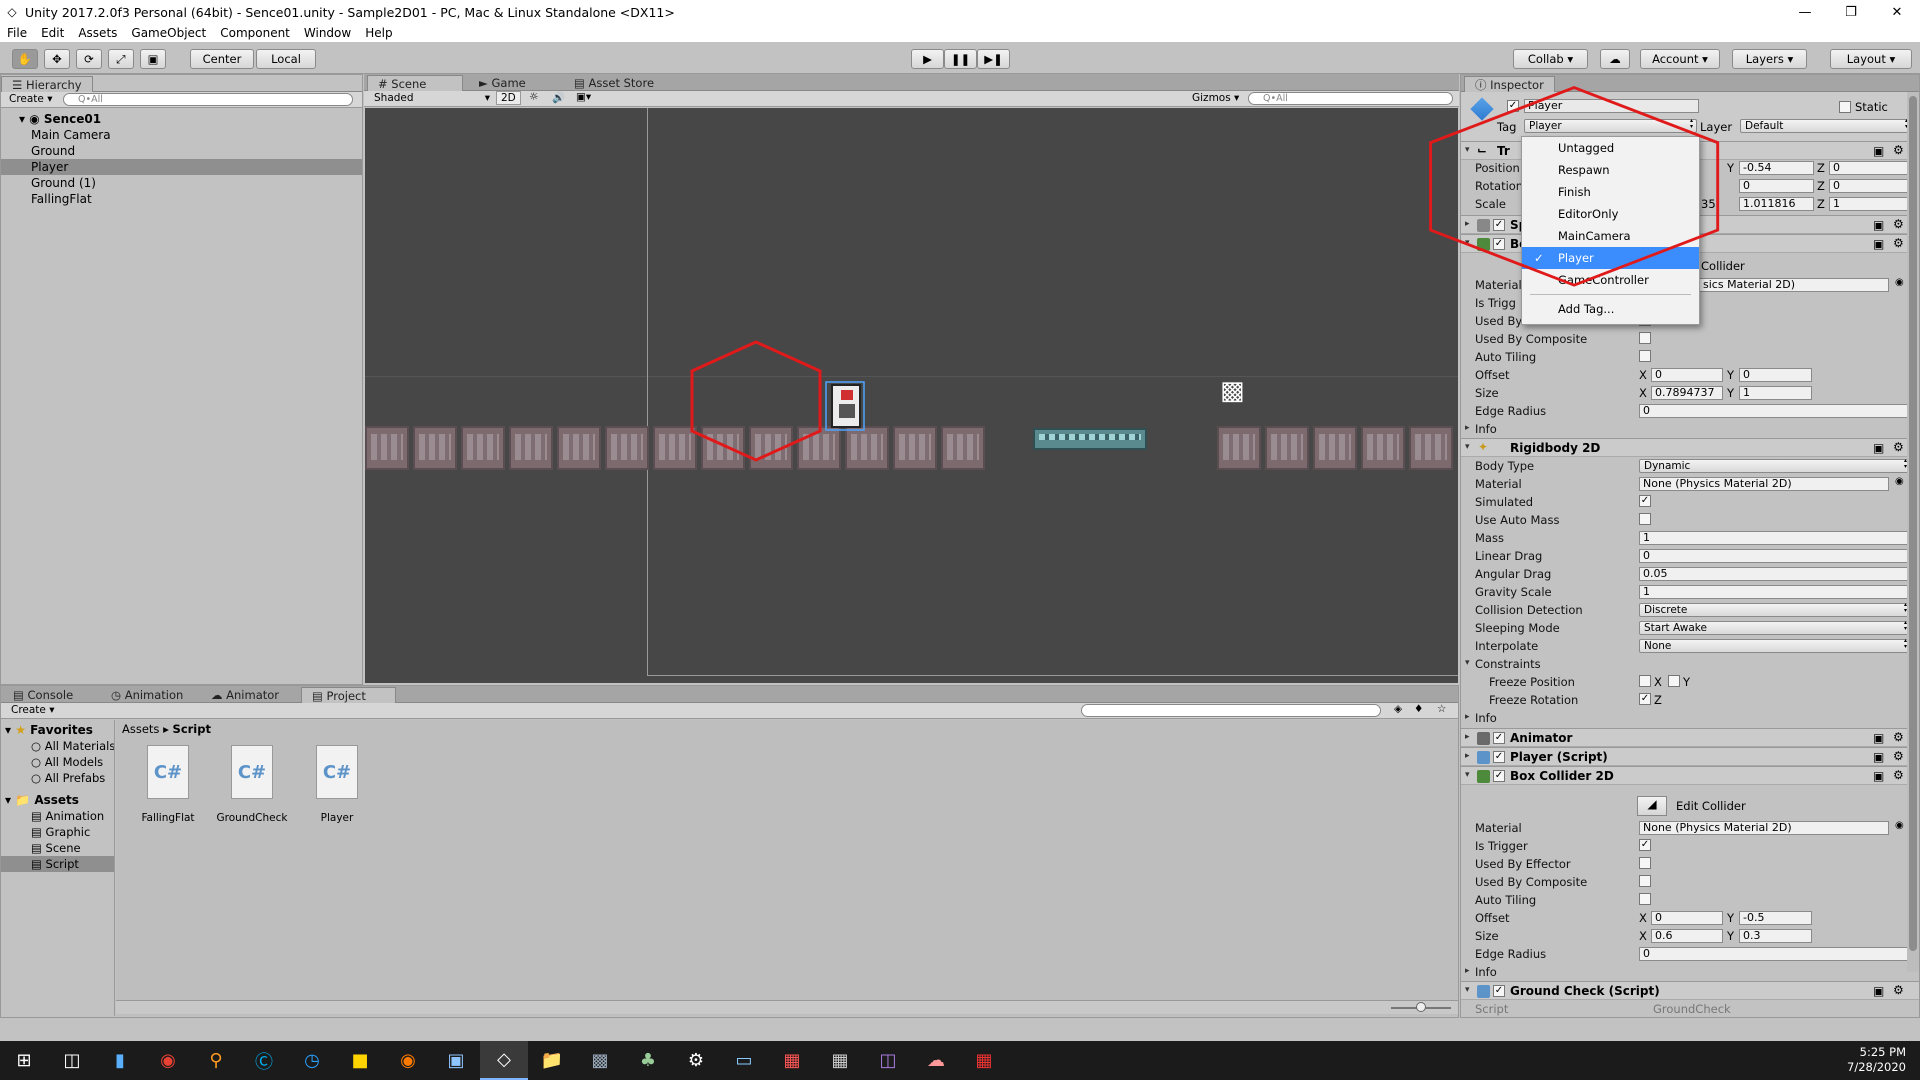 The width and height of the screenshot is (1920, 1080). What do you see at coordinates (264, 1060) in the screenshot?
I see `skype-icon: Ⓒ` at bounding box center [264, 1060].